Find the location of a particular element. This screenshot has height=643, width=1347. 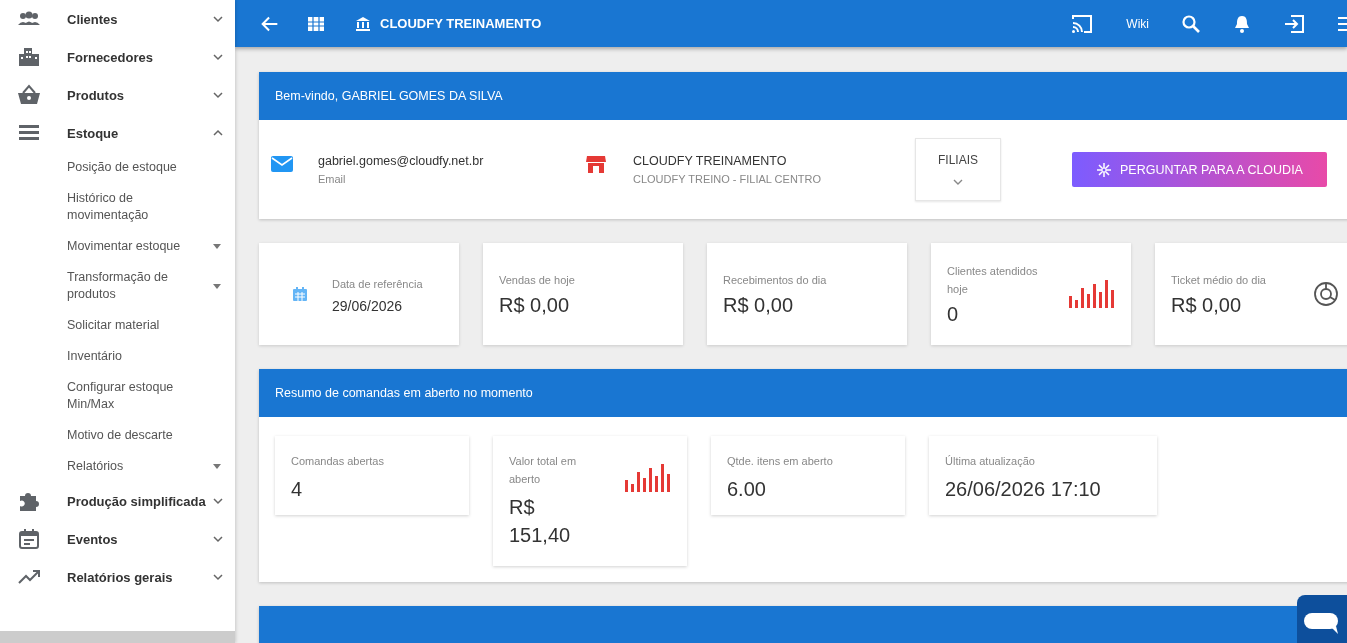

chat-button is located at coordinates (1322, 619).